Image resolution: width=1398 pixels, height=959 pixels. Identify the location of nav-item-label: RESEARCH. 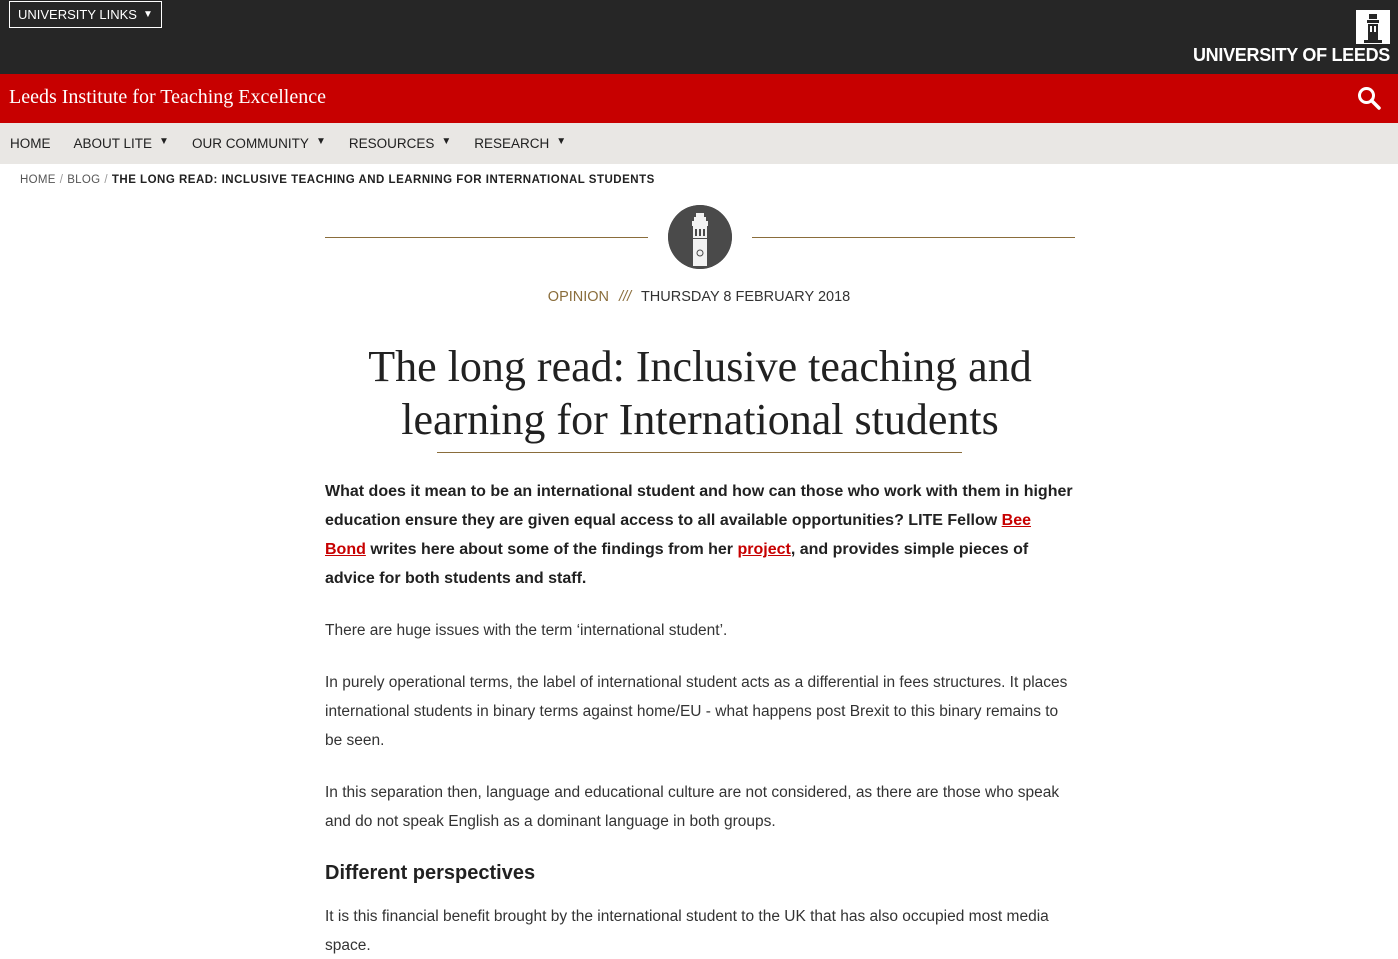
(512, 143).